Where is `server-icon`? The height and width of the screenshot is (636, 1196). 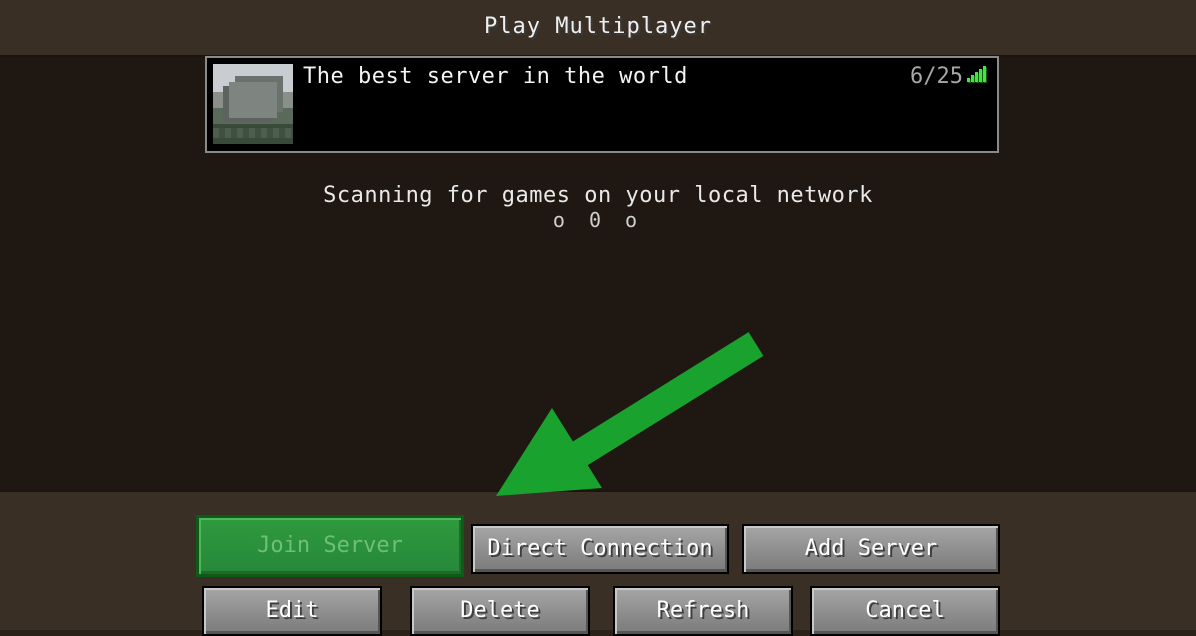
server-icon is located at coordinates (253, 104).